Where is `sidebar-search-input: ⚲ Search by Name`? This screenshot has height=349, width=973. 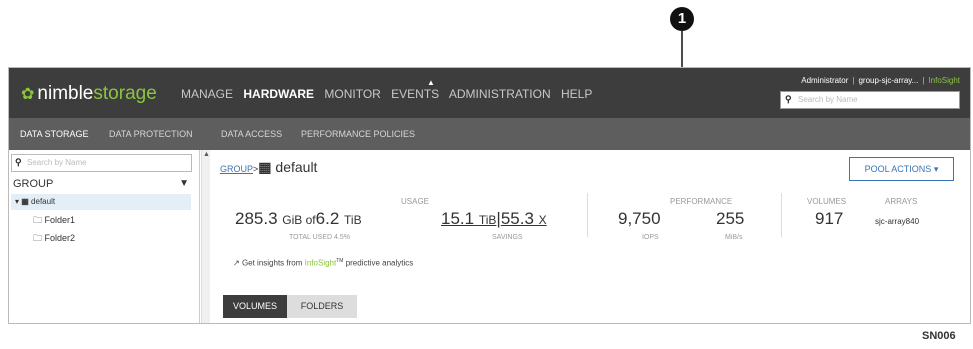
sidebar-search-input: ⚲ Search by Name is located at coordinates (101, 163).